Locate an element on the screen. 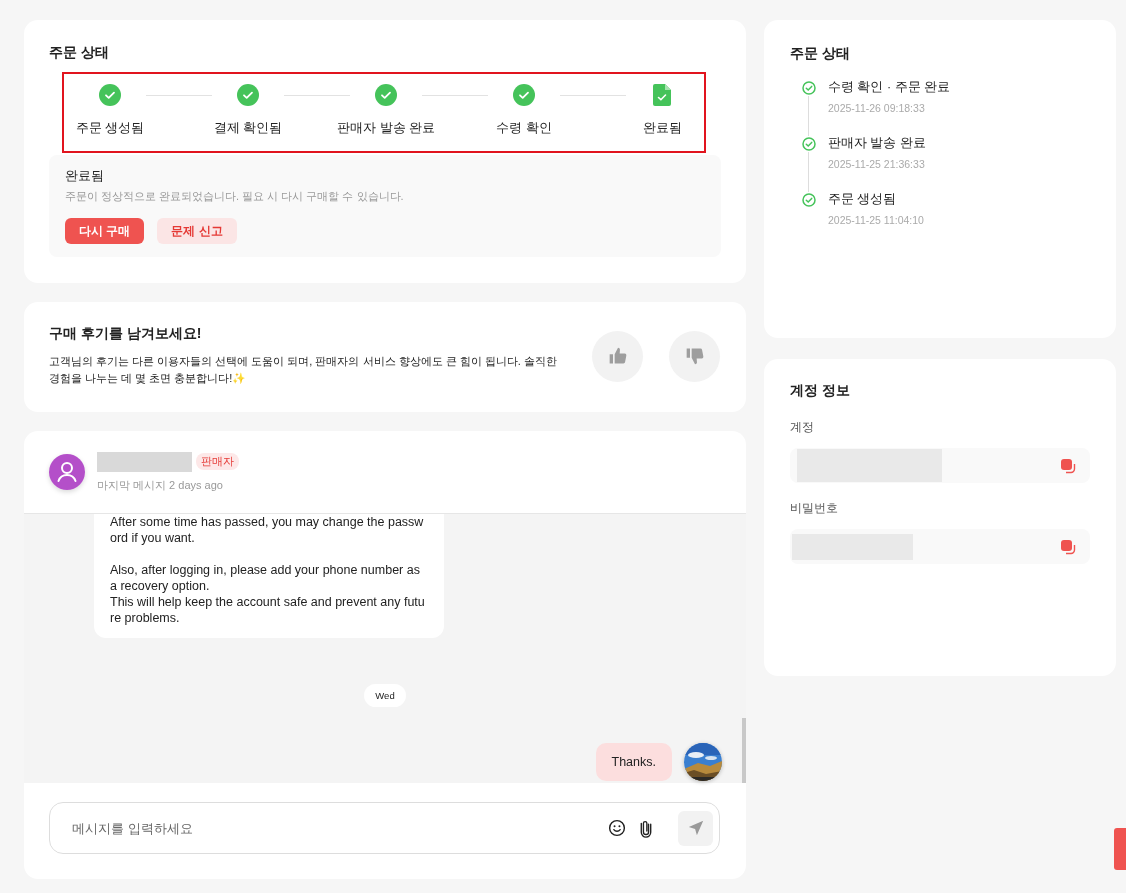  emoji-icon is located at coordinates (617, 828).